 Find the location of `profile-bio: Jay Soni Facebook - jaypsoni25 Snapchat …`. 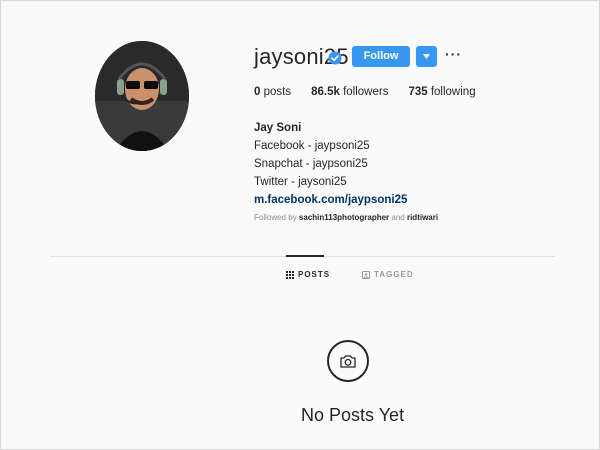

profile-bio: Jay Soni Facebook - jaypsoni25 Snapchat … is located at coordinates (330, 164).